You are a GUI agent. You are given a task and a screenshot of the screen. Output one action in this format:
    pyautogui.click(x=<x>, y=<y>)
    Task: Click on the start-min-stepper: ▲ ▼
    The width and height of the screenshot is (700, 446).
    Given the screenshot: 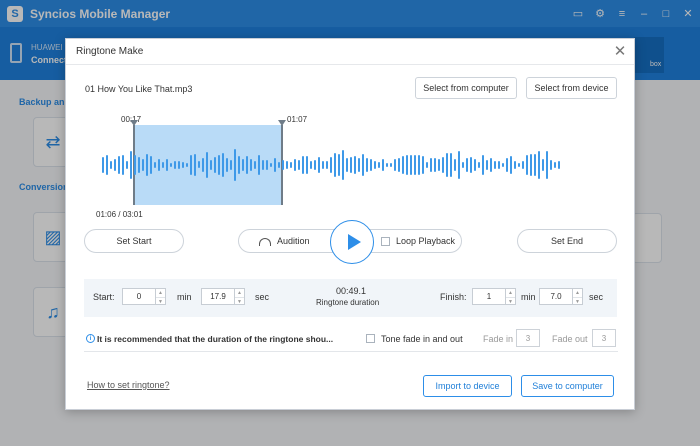 What is the action you would take?
    pyautogui.click(x=161, y=296)
    